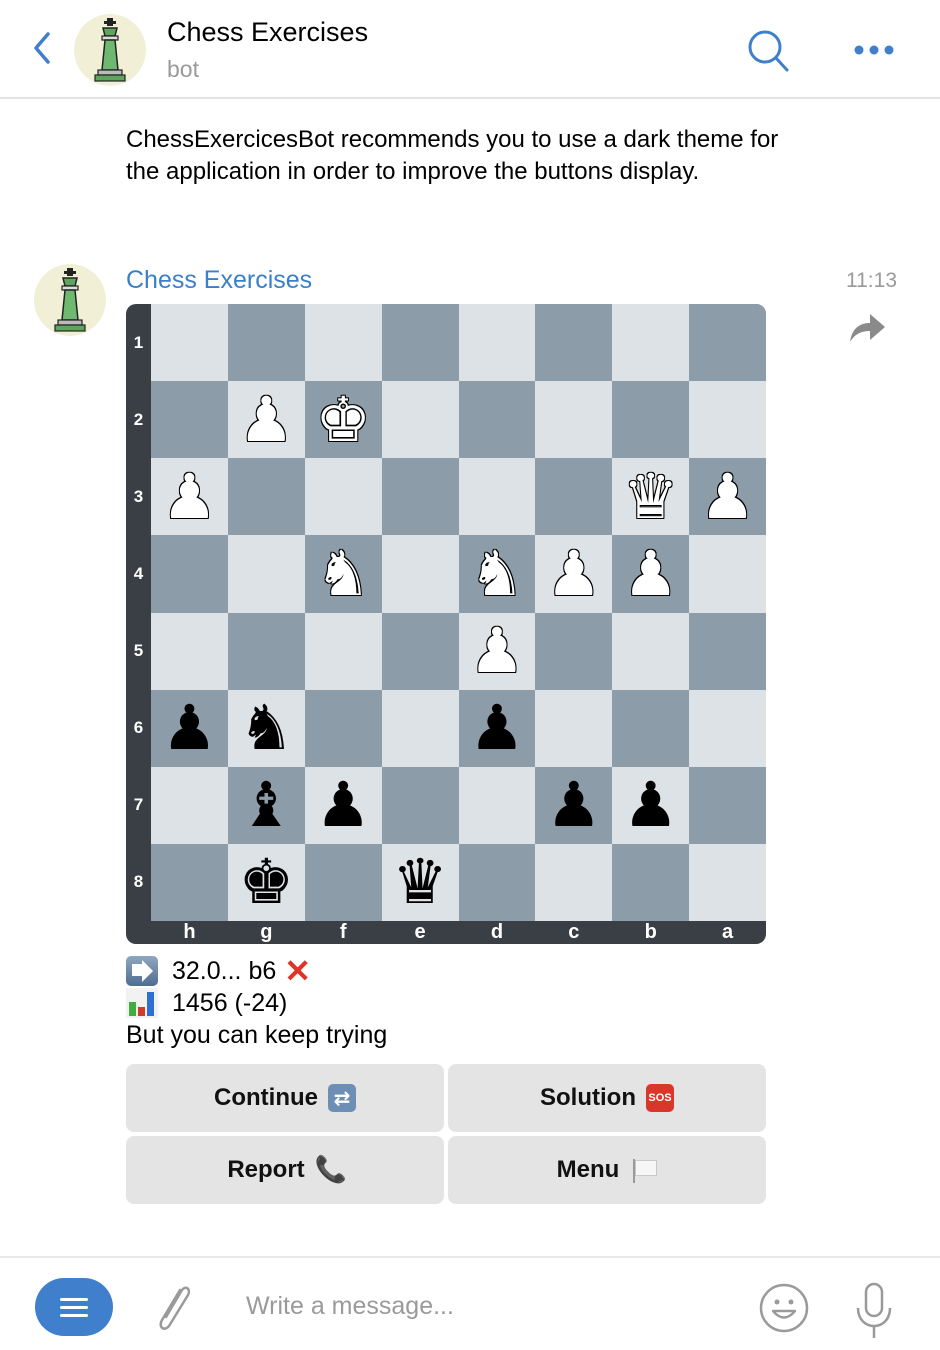 Image resolution: width=940 pixels, height=1350 pixels. I want to click on search-icon, so click(768, 51).